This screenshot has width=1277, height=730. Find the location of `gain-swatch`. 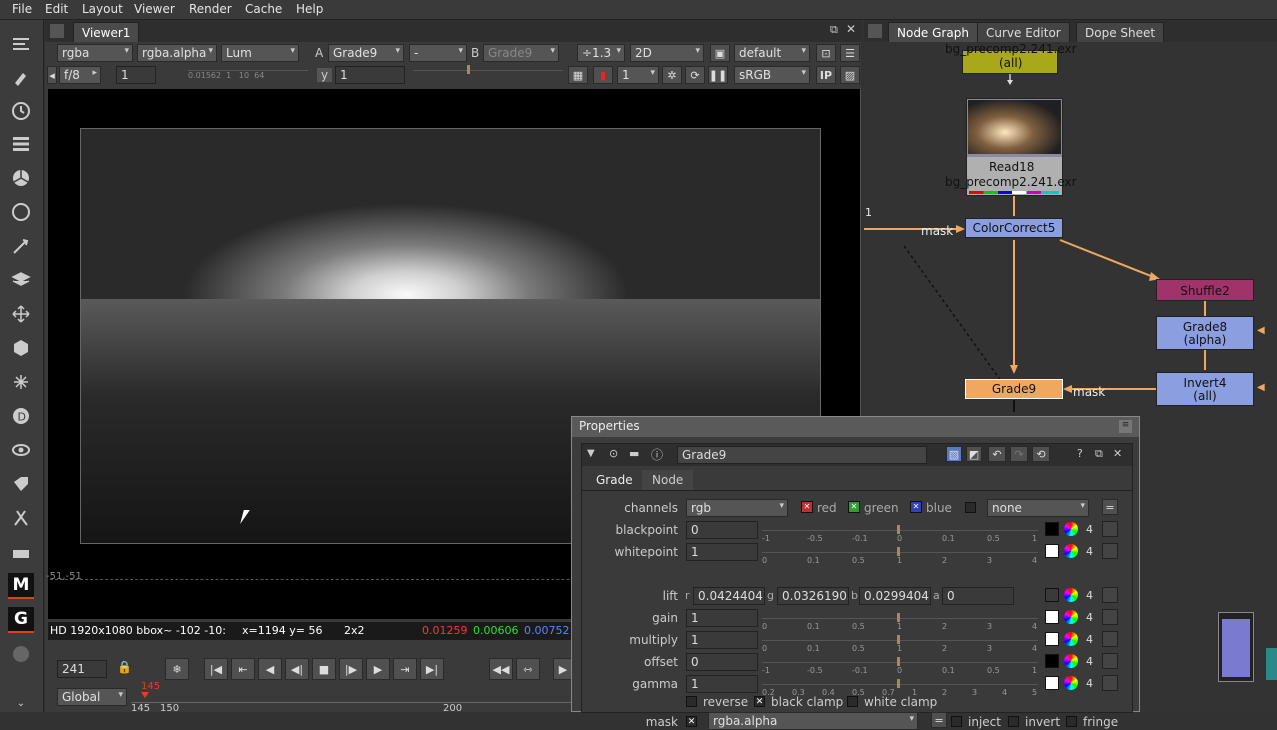

gain-swatch is located at coordinates (1052, 617).